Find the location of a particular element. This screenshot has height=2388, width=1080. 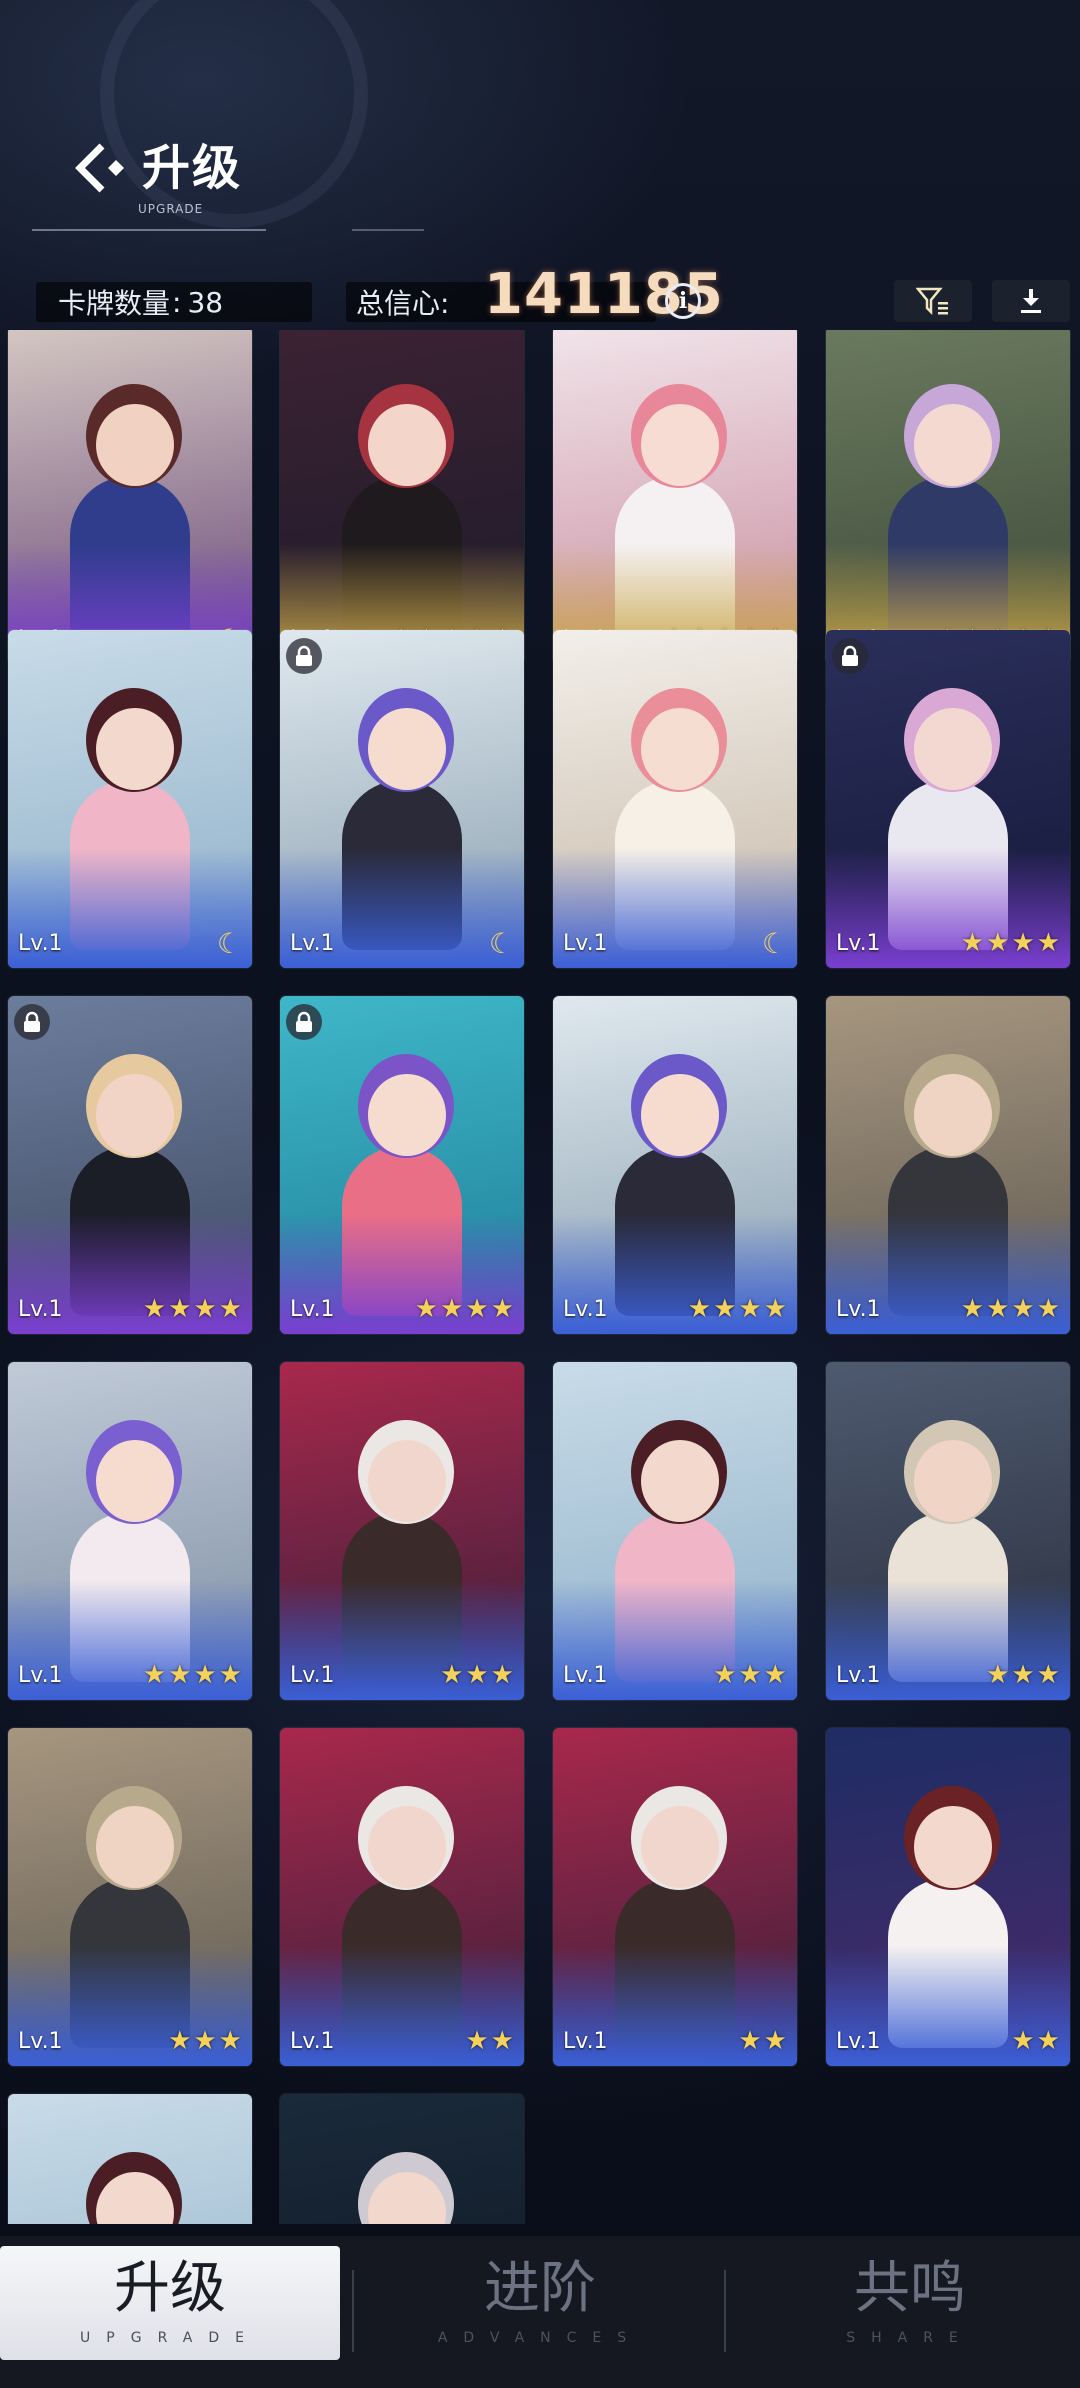

tab-advances: 进阶 ADVANCES is located at coordinates (540, 2303).